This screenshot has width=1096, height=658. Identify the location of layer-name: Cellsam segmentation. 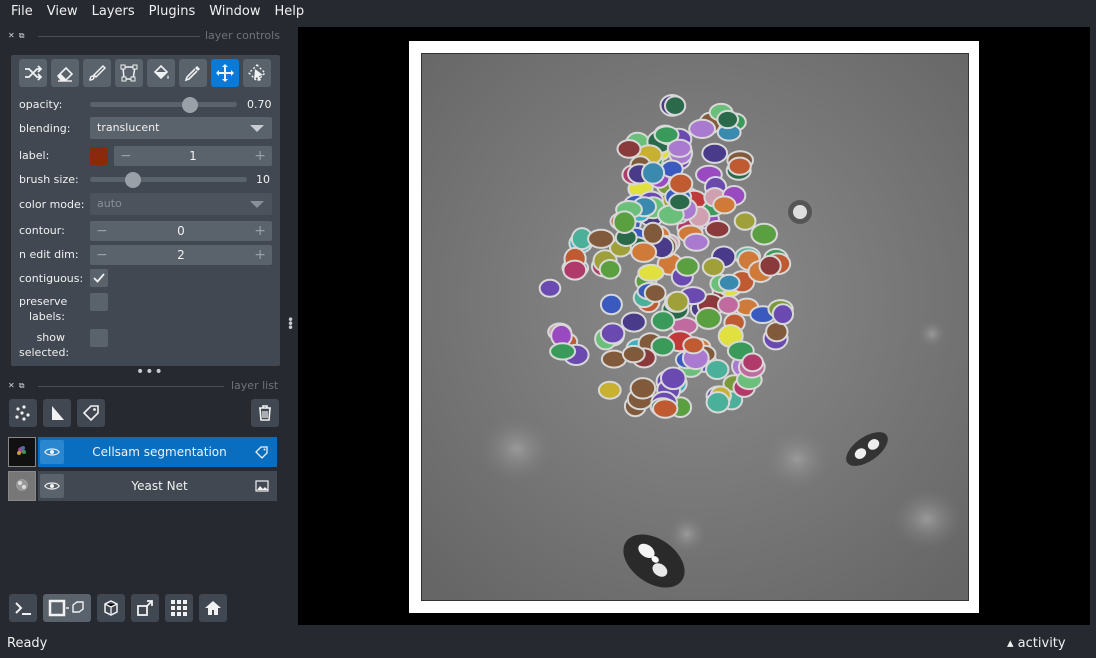
(159, 452).